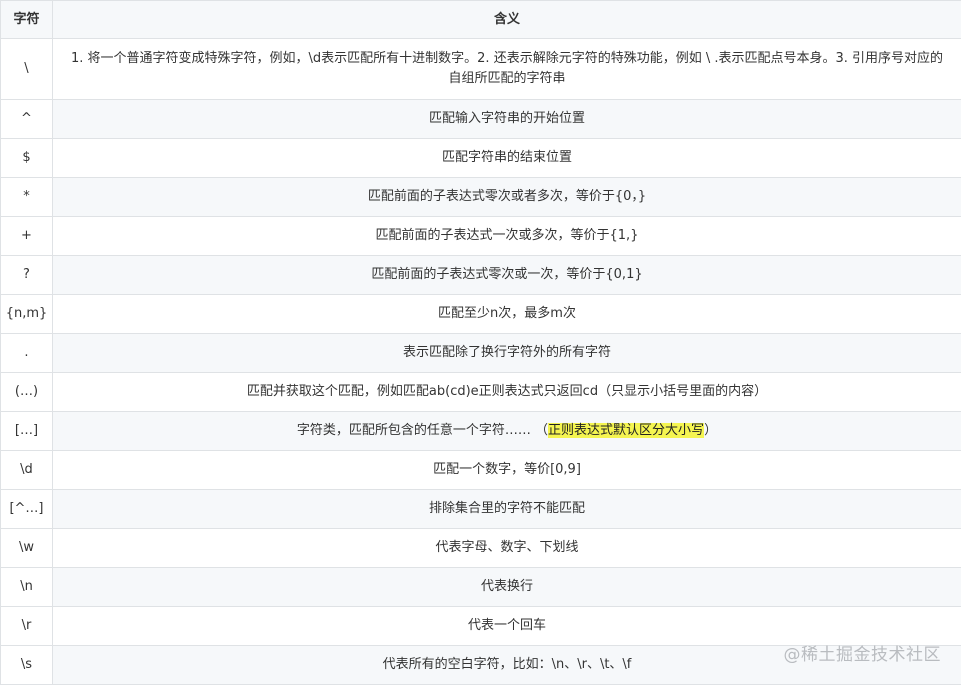 The image size is (961, 685). I want to click on char-cell: [^…], so click(26, 509).